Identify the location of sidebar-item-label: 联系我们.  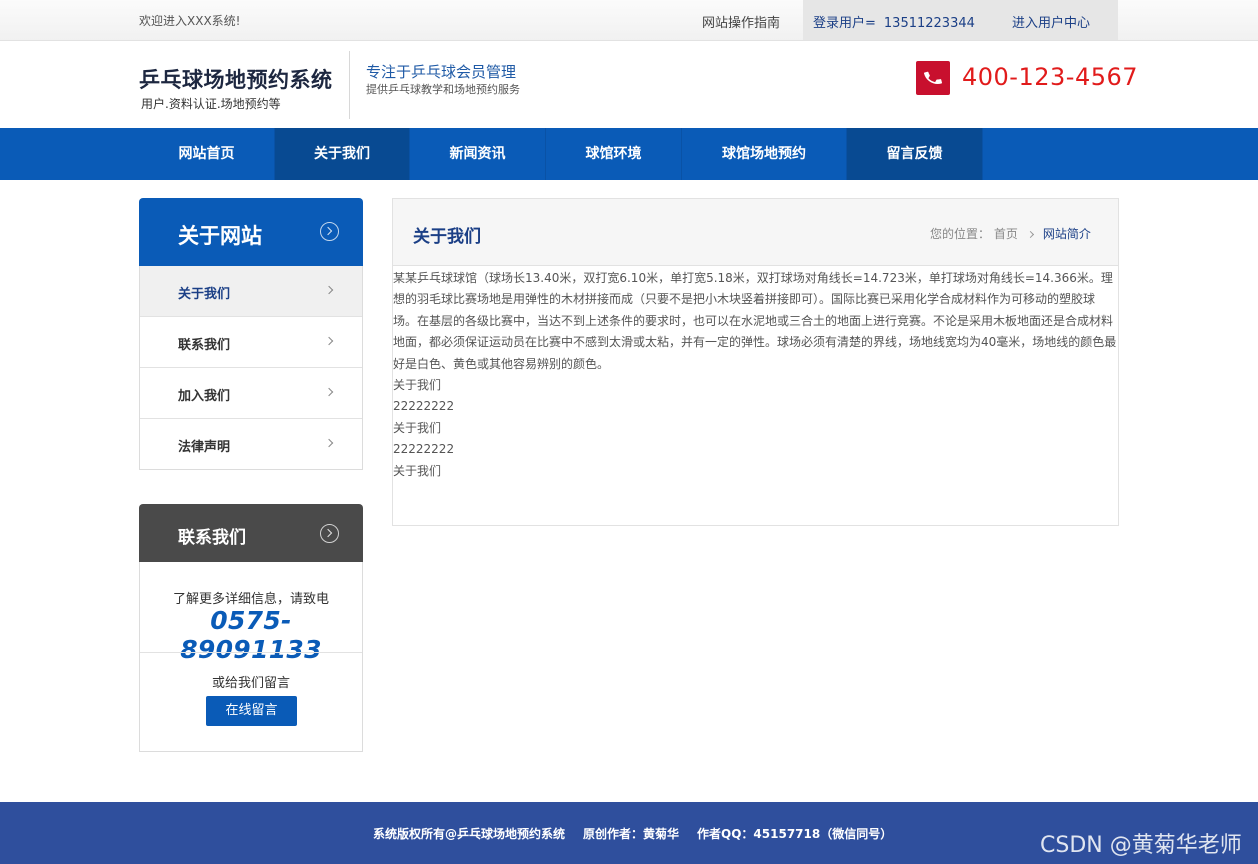
(204, 345).